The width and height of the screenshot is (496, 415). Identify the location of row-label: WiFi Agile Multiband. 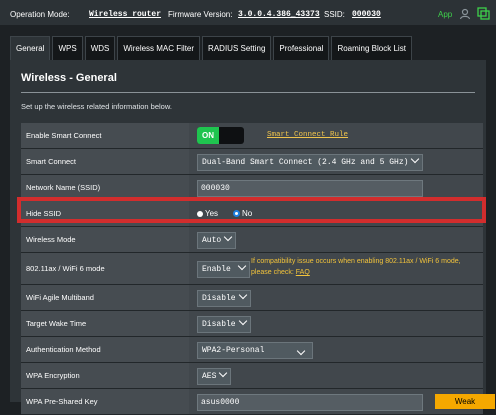
(105, 297).